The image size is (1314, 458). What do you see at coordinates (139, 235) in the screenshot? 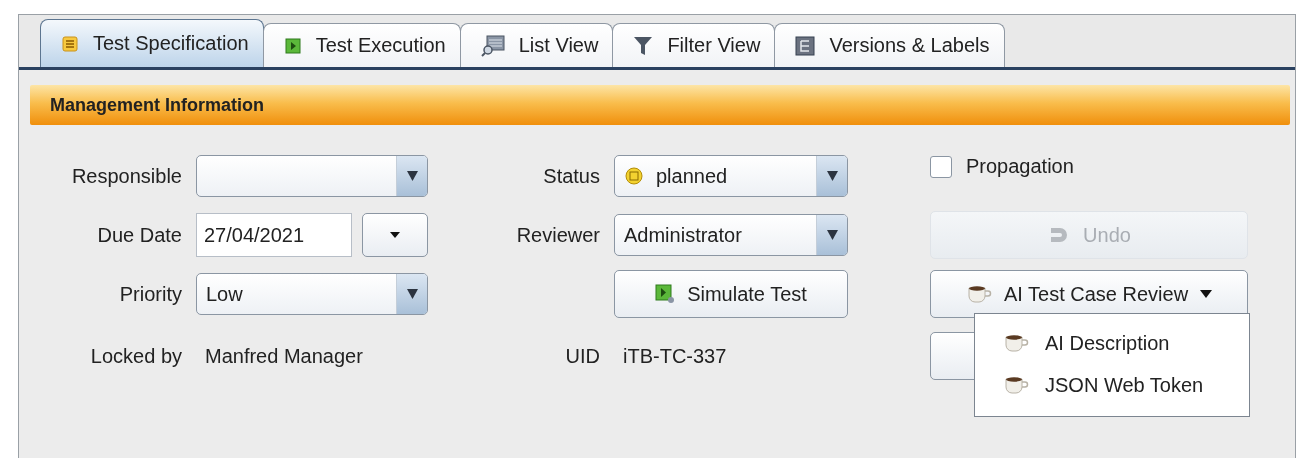
I see `field-label: Due Date` at bounding box center [139, 235].